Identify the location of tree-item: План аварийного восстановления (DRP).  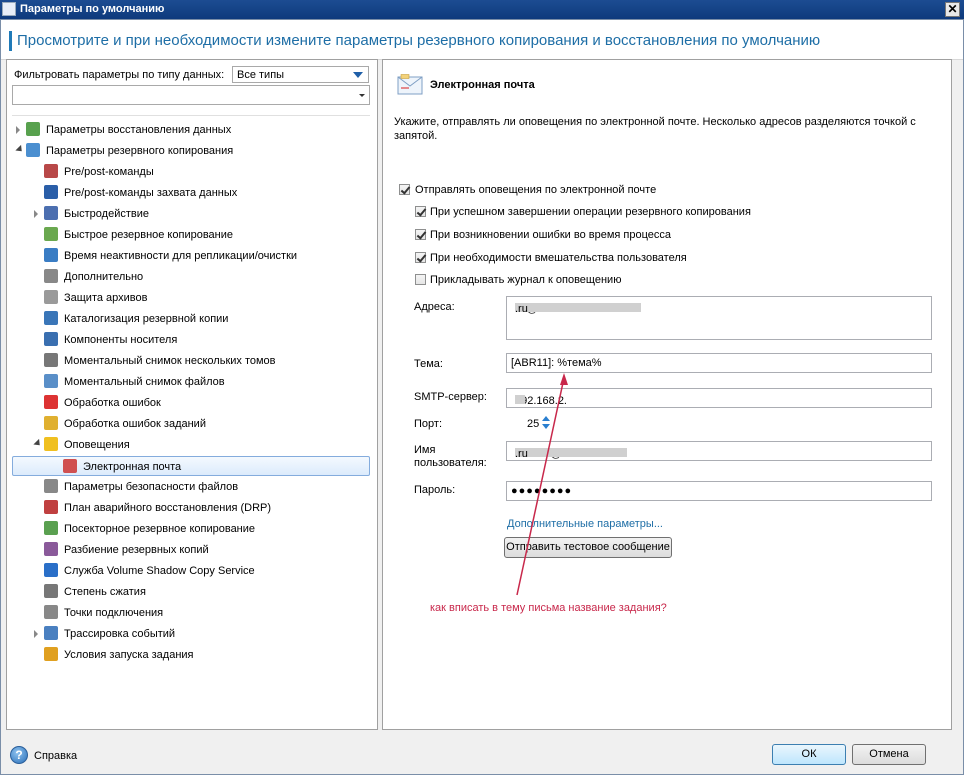
(190, 508).